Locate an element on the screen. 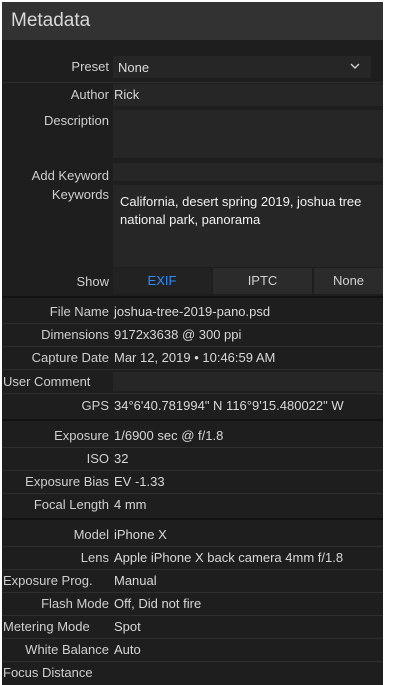 The width and height of the screenshot is (409, 685). user-comment-field is located at coordinates (248, 381).